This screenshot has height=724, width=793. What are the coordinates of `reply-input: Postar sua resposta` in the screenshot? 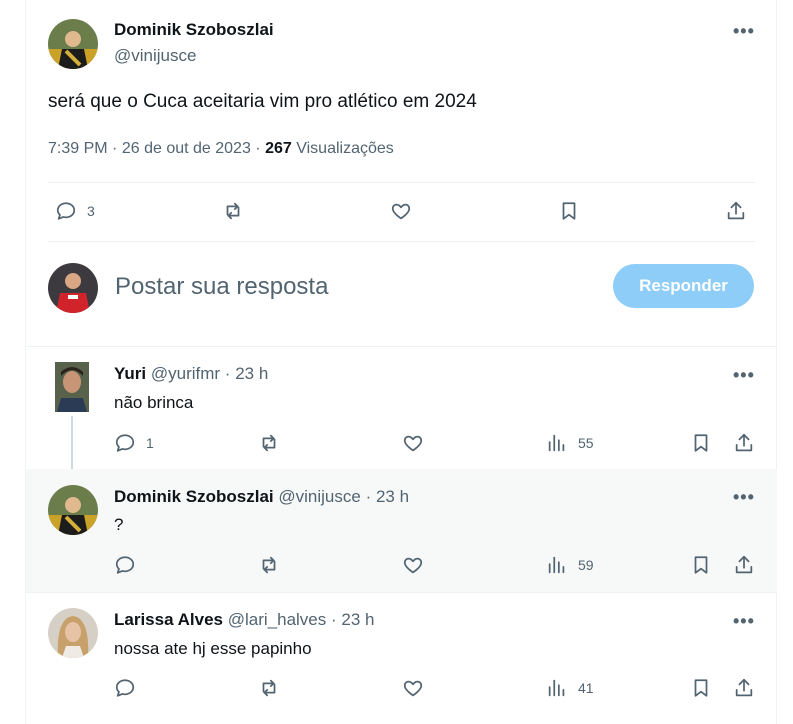 It's located at (221, 287).